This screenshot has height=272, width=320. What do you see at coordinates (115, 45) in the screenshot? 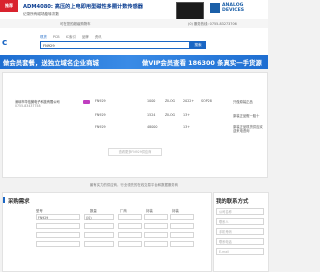
I see `search-input: FN929` at bounding box center [115, 45].